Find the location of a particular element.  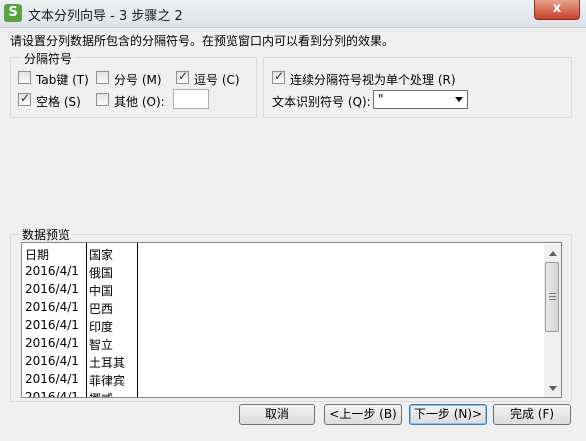

semicolon-label: 分号 (M) is located at coordinates (138, 80).